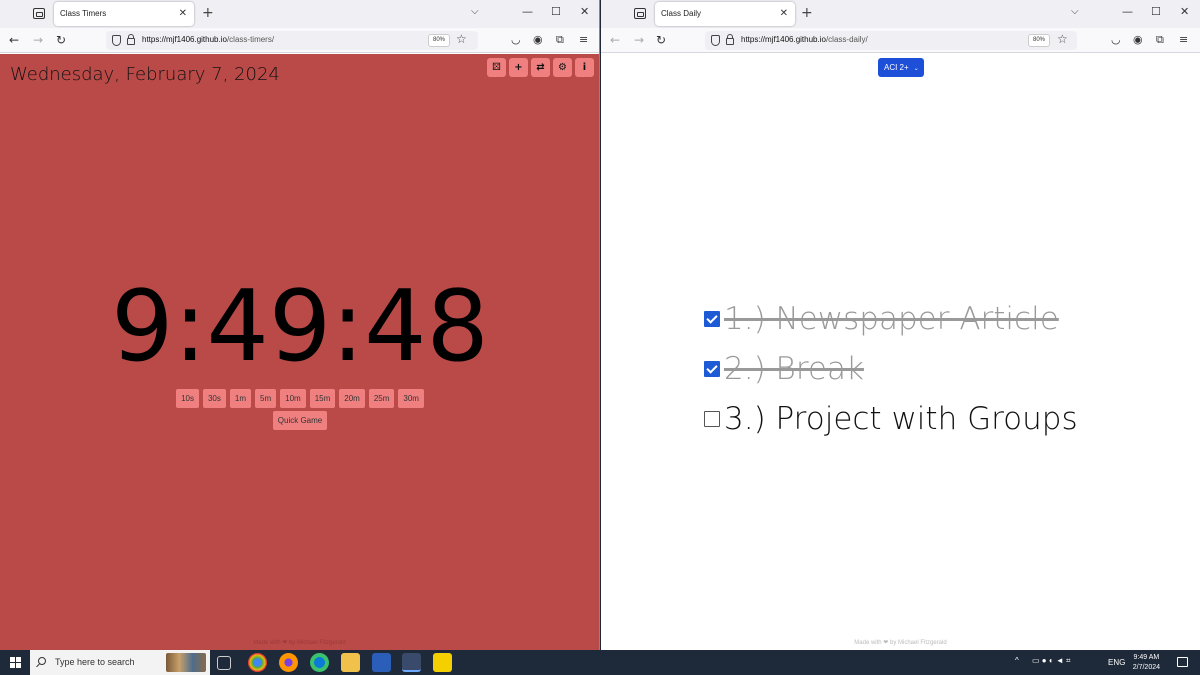 The image size is (1200, 675). I want to click on tray-app-icons: ▭ ● ◐ ◄ ⌗, so click(1051, 665).